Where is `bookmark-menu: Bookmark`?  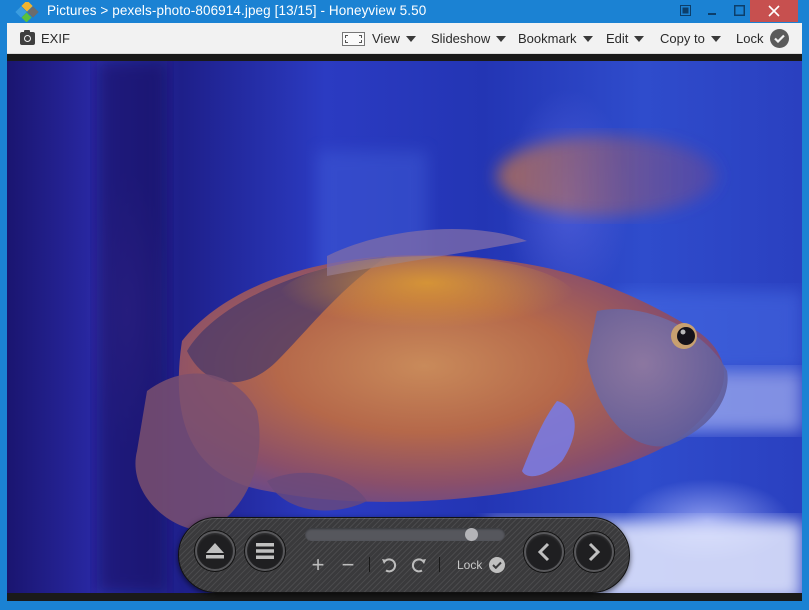
bookmark-menu: Bookmark is located at coordinates (555, 38).